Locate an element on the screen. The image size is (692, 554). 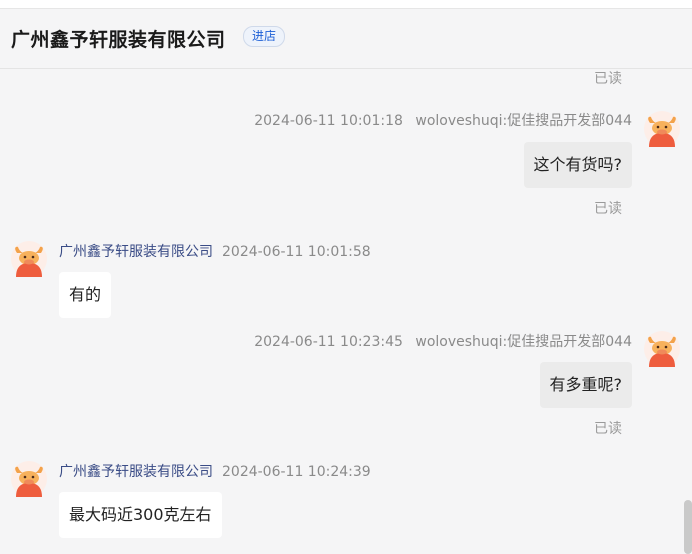
window-top-strip is located at coordinates (346, 4).